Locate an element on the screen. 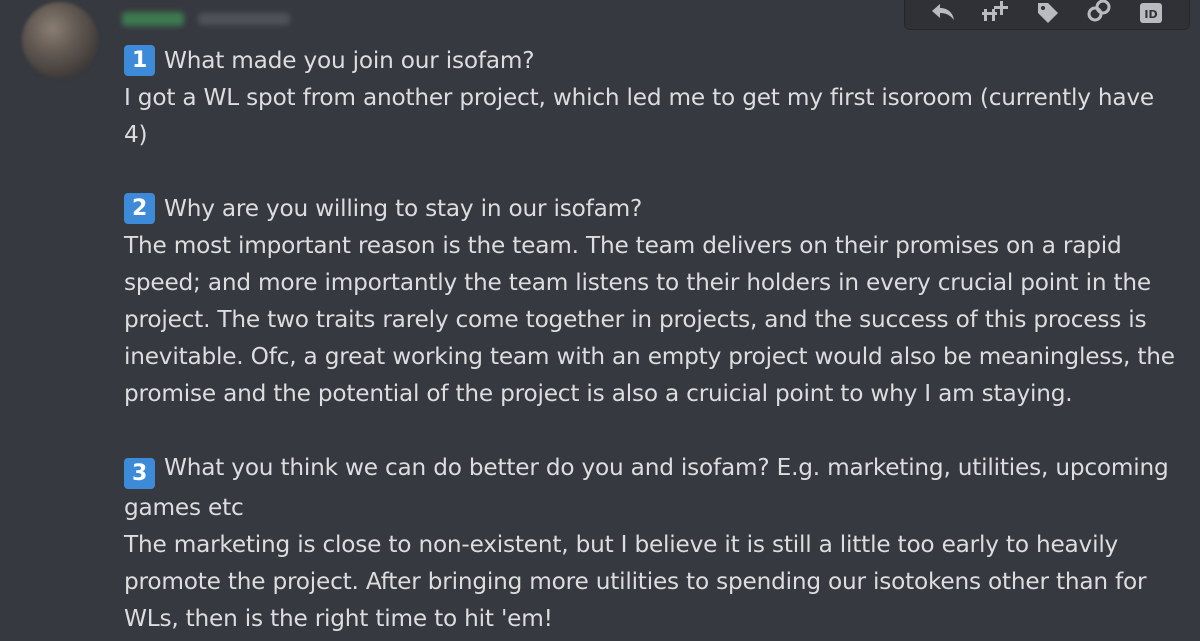 The image size is (1200, 641). link-icon is located at coordinates (1099, 11).